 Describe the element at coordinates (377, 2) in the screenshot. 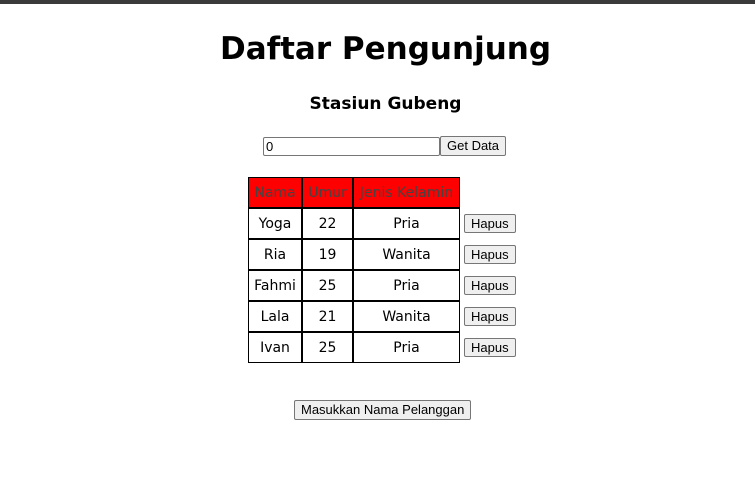

I see `browser-top-bar` at that location.